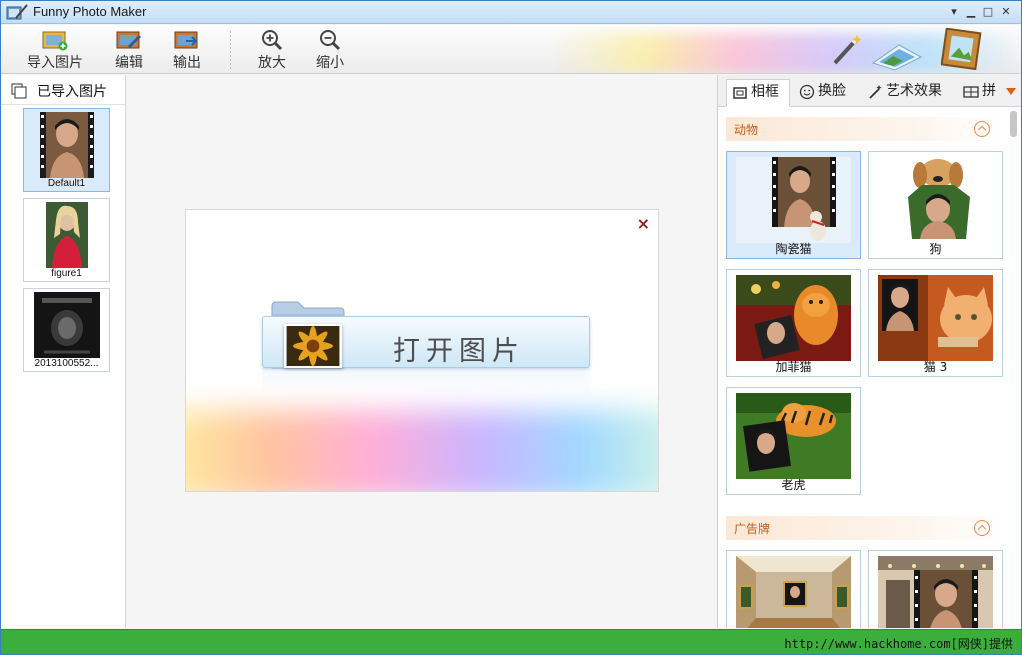 The height and width of the screenshot is (655, 1022). Describe the element at coordinates (272, 40) in the screenshot. I see `zoom-in-icon` at that location.